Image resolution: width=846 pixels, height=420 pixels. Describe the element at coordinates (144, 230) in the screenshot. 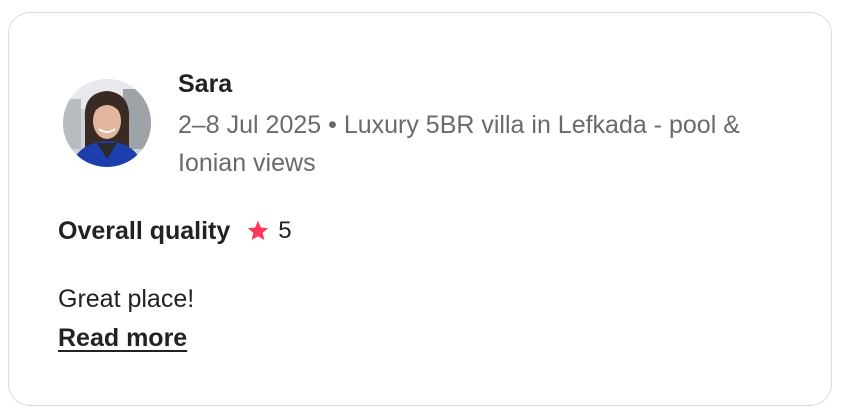

I see `rating-label: Overall quality` at that location.